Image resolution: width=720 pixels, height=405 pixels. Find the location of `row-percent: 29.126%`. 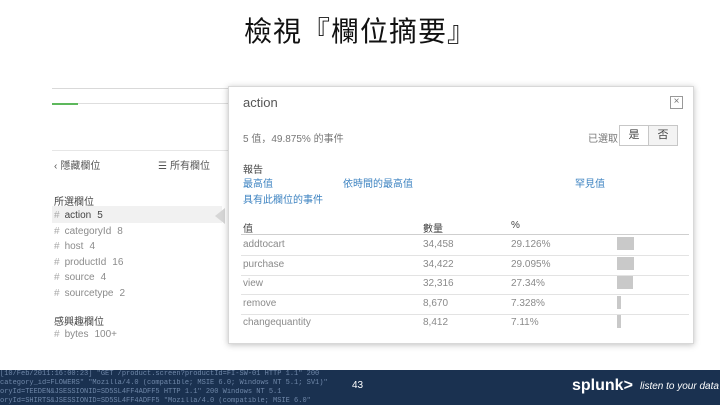

row-percent: 29.126% is located at coordinates (531, 244).